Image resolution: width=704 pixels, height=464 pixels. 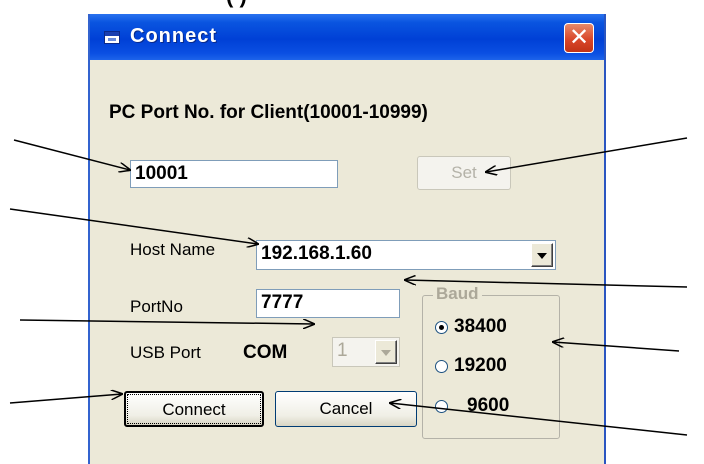 I want to click on connect-button-label: Connect, so click(x=194, y=409).